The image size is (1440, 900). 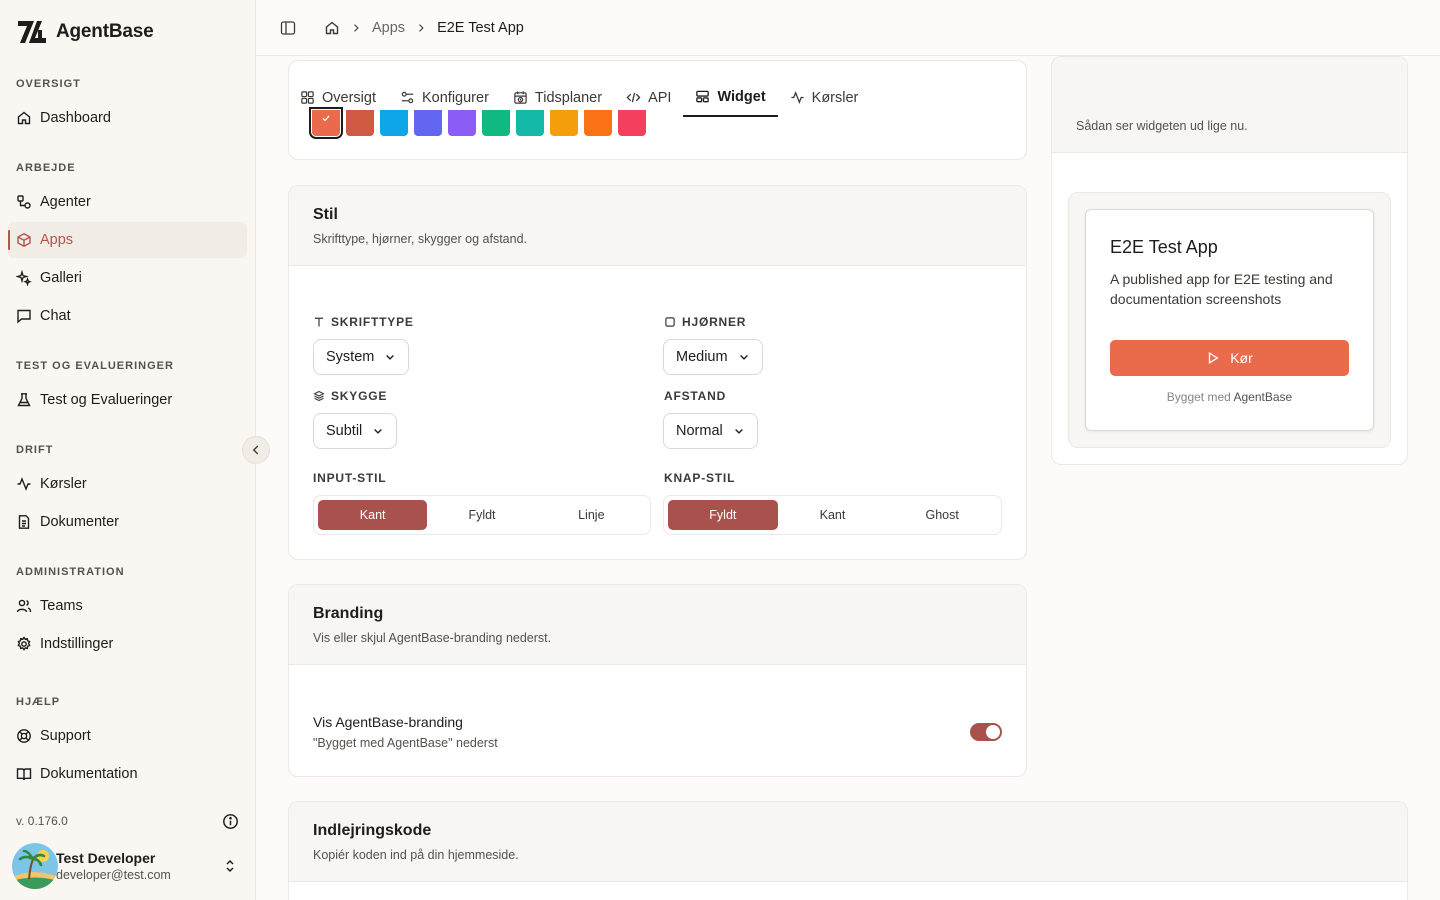 I want to click on tab-label: Tidsplaner, so click(x=568, y=97).